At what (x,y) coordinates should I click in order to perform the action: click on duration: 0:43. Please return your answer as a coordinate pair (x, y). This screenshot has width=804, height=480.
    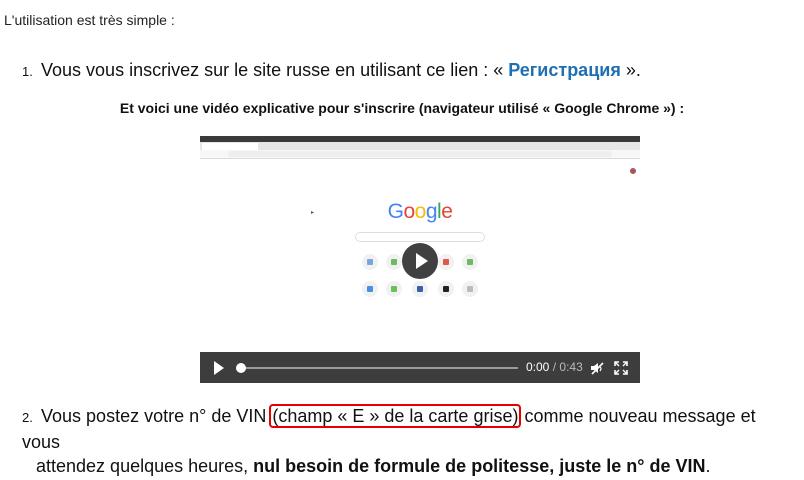
    Looking at the image, I should click on (571, 367).